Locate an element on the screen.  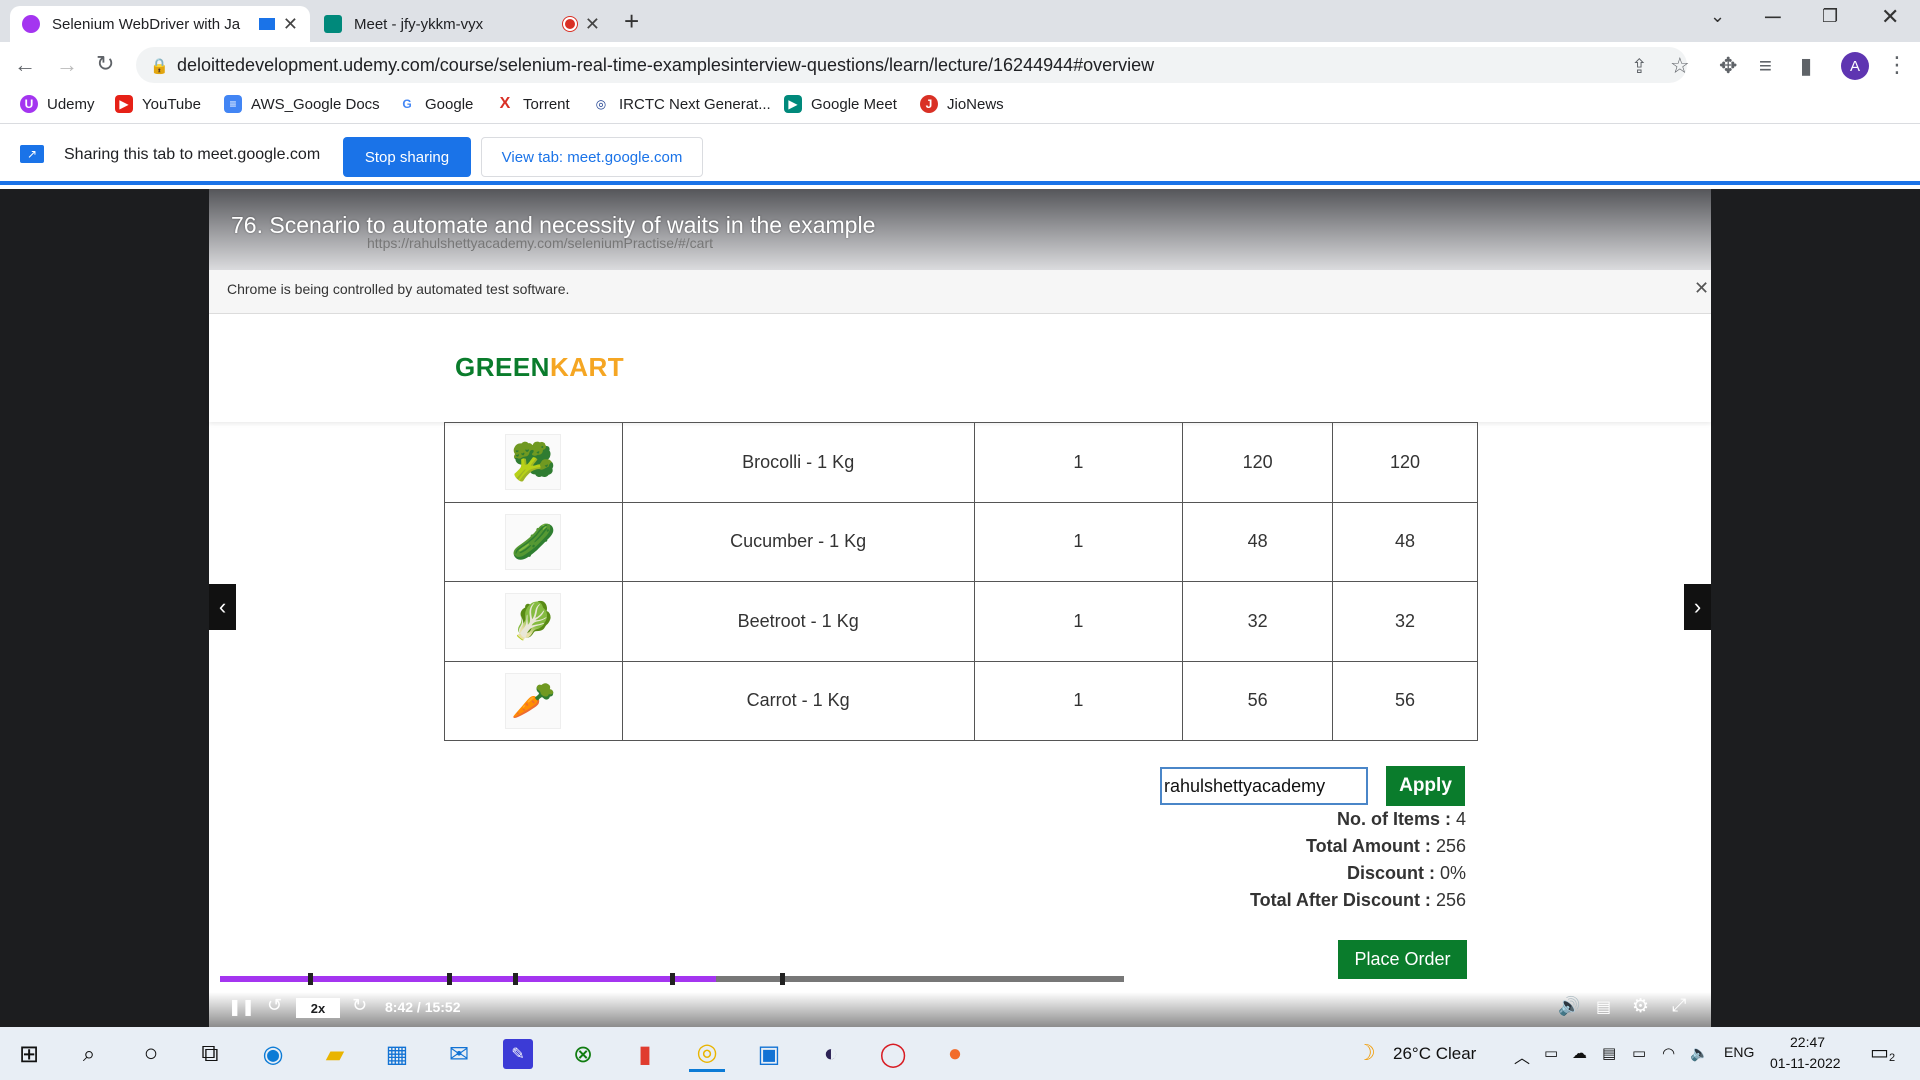
product-total: 56 is located at coordinates (1405, 700).